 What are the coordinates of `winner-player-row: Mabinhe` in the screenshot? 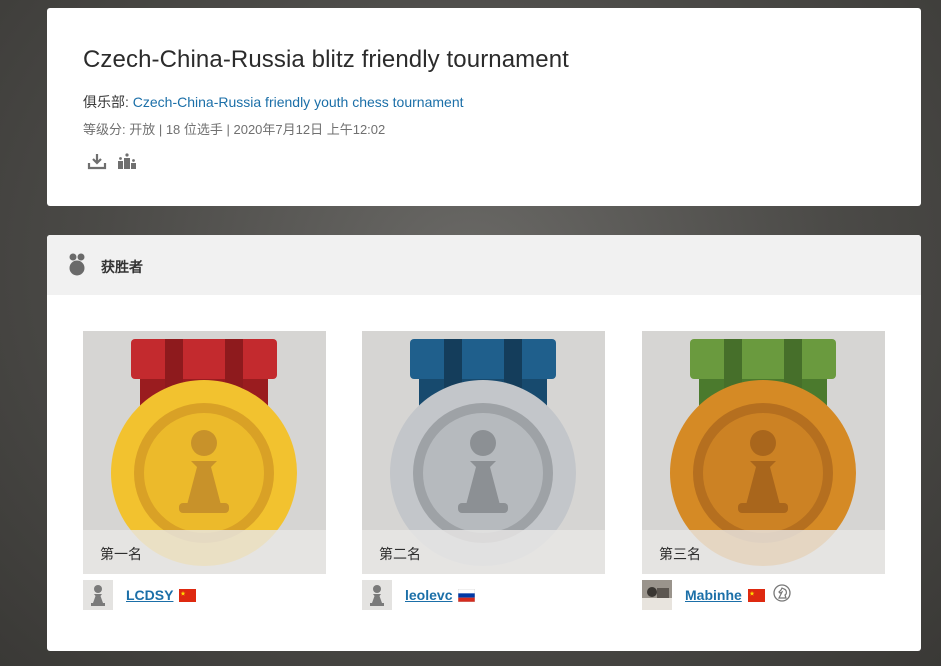 It's located at (716, 595).